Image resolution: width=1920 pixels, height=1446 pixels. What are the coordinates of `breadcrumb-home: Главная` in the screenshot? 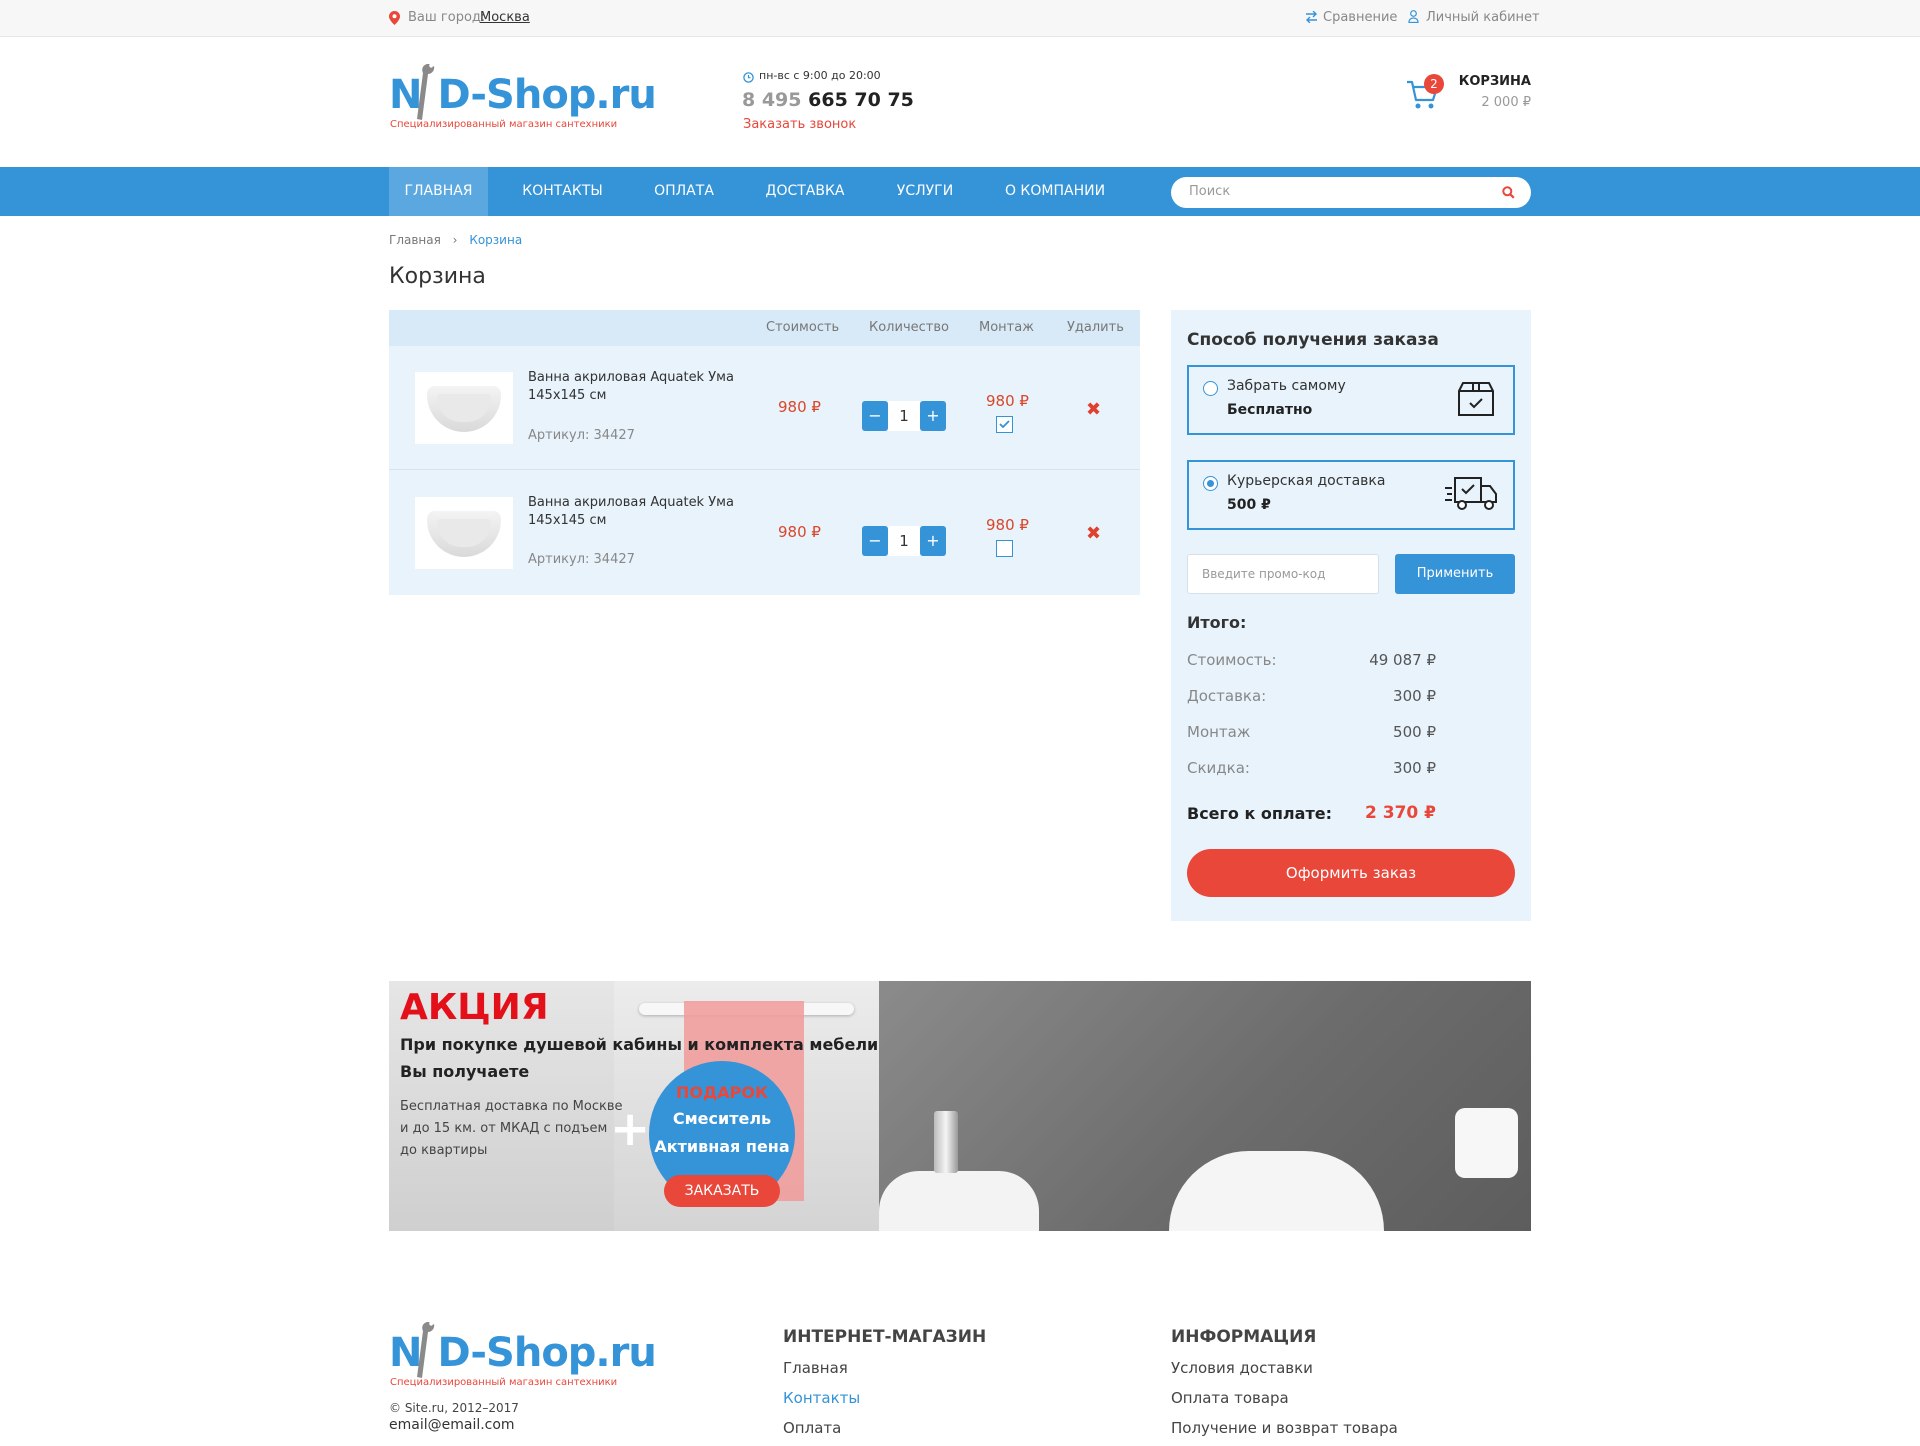 It's located at (415, 240).